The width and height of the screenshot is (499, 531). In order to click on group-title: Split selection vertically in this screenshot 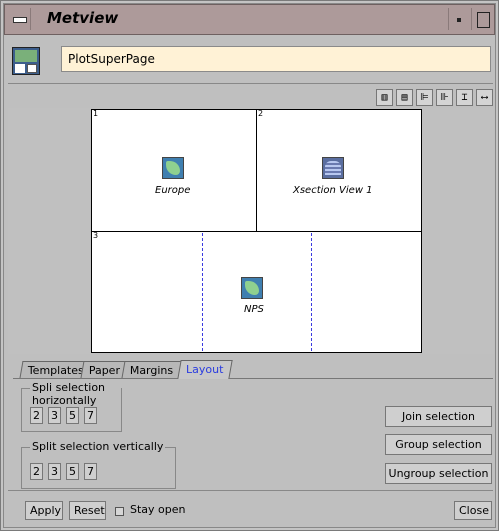, I will do `click(98, 446)`.